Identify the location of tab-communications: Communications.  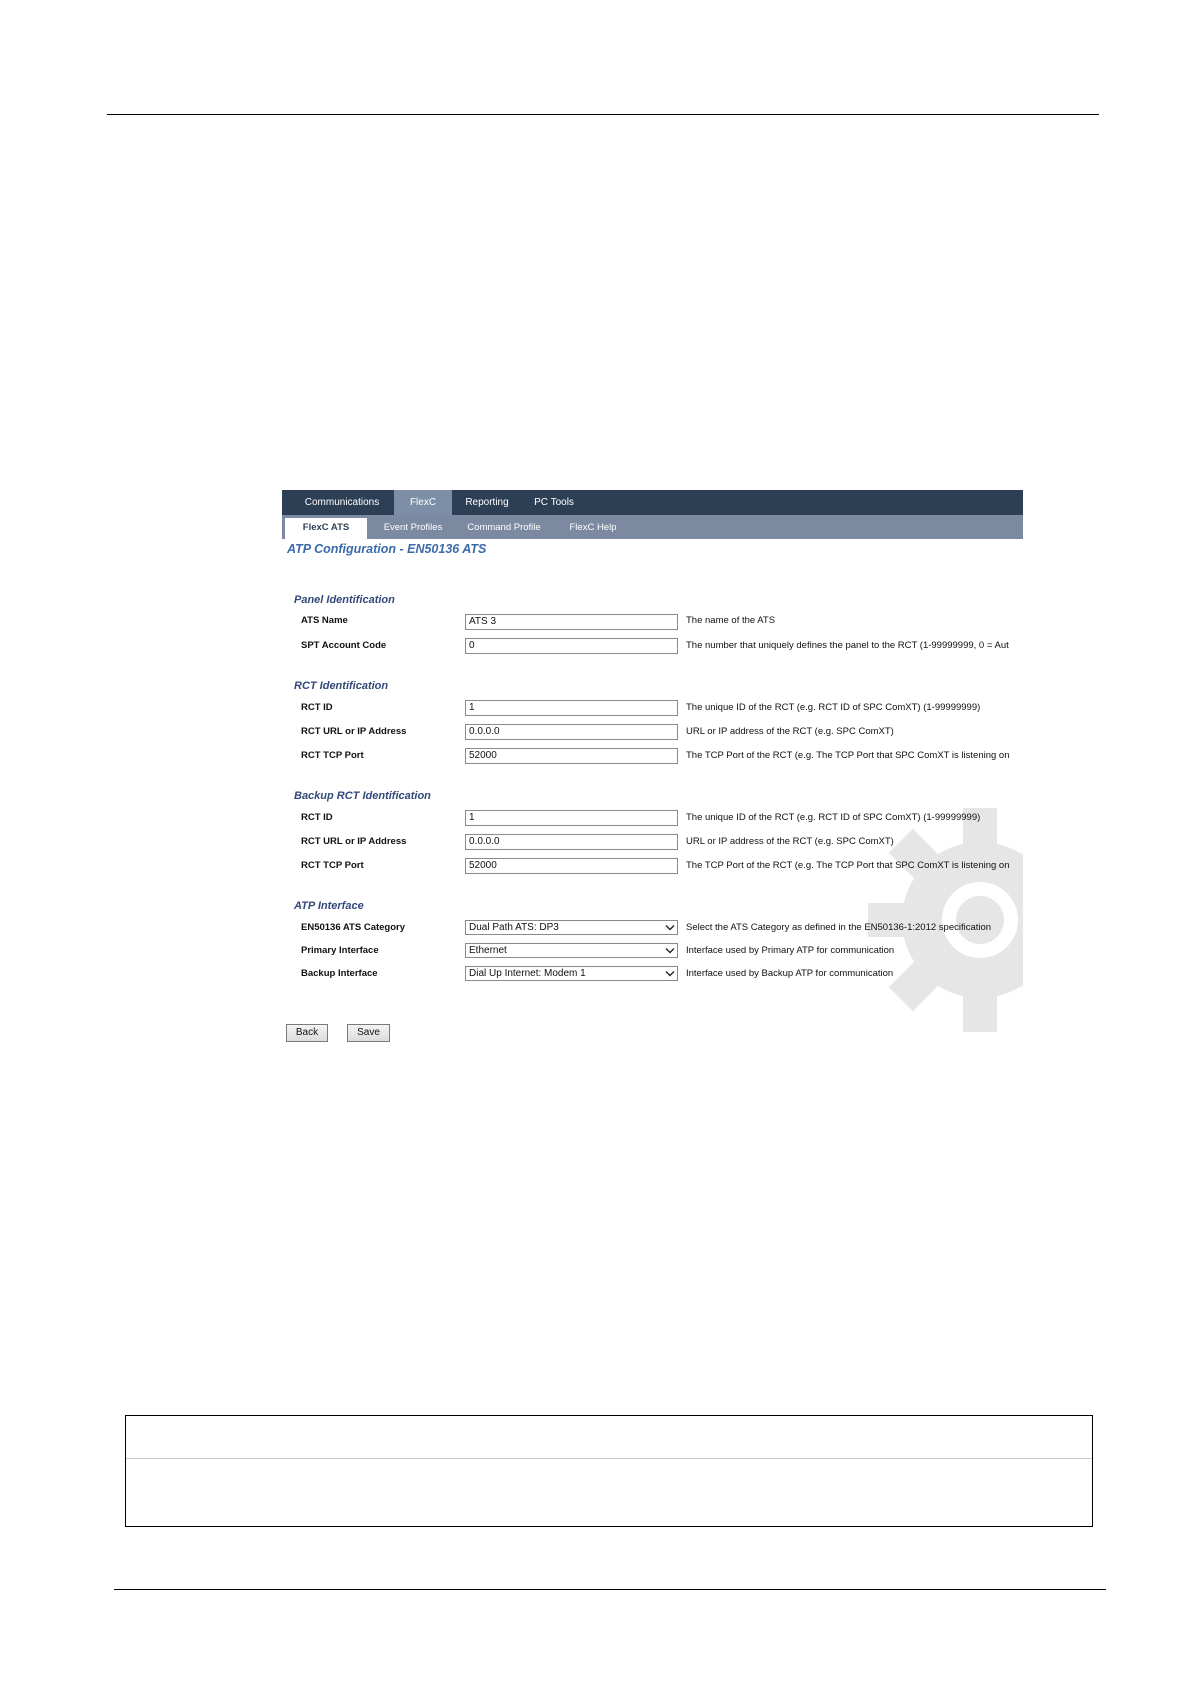
(342, 502).